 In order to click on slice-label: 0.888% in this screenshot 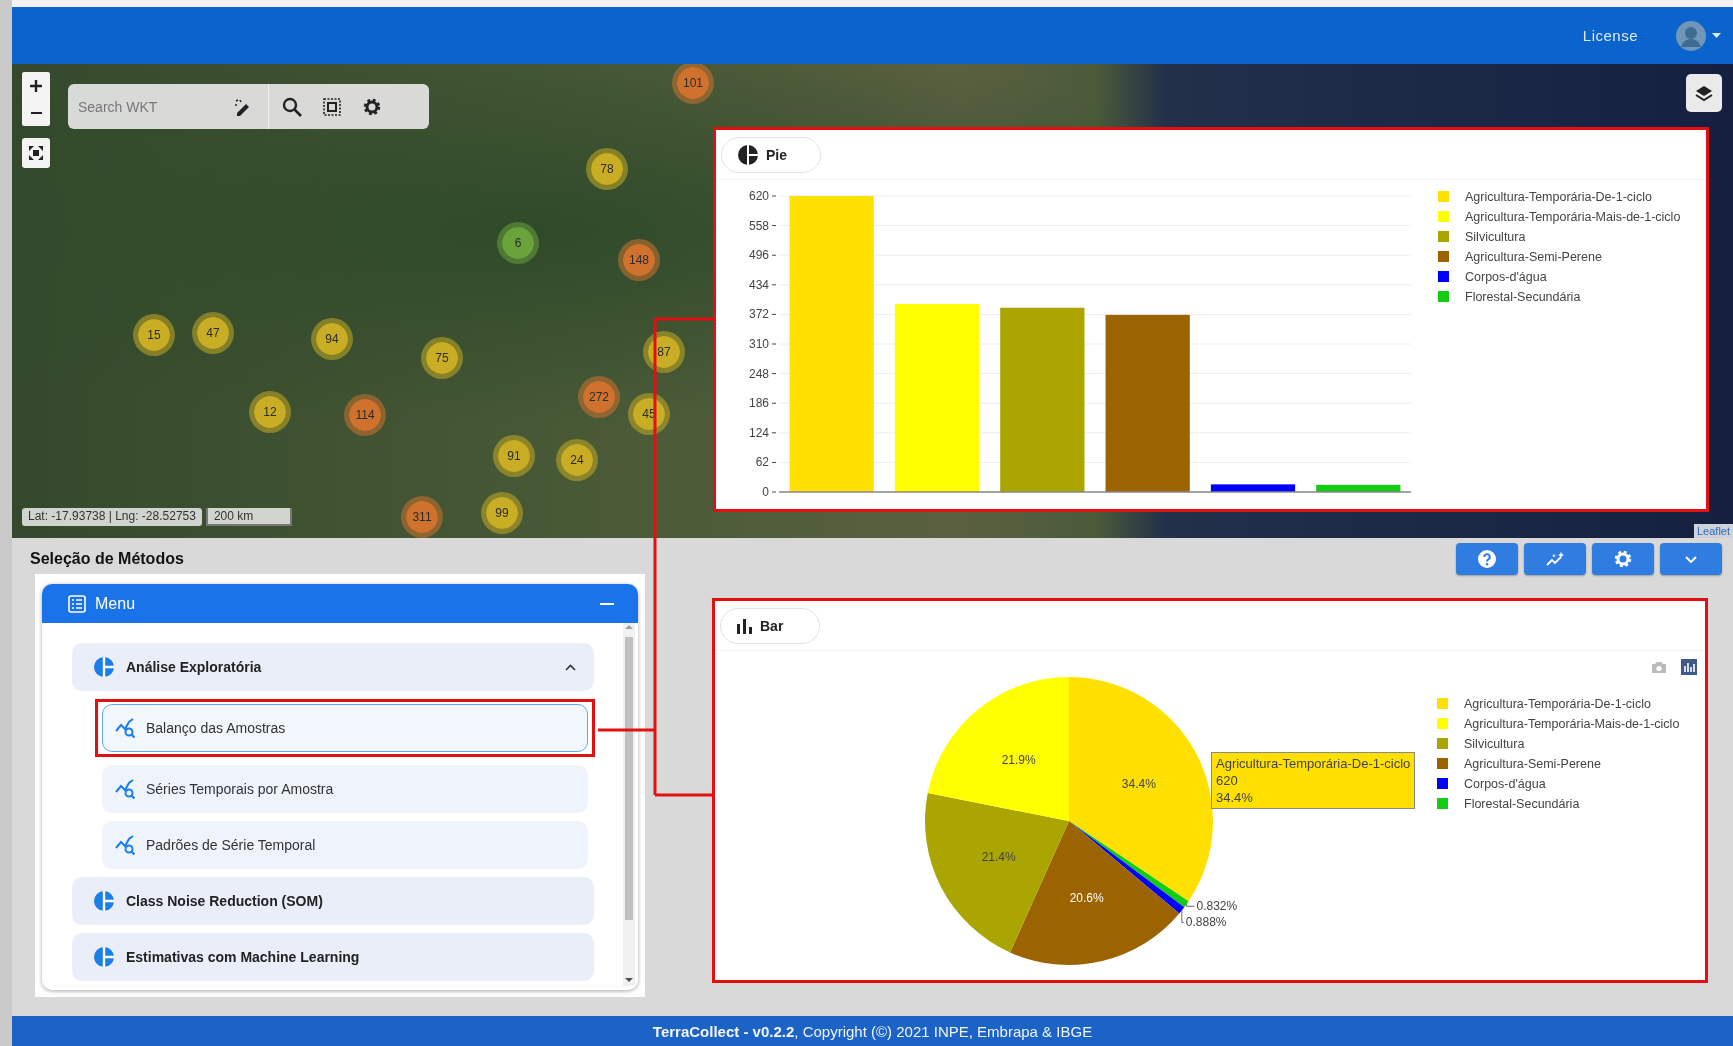, I will do `click(1206, 922)`.